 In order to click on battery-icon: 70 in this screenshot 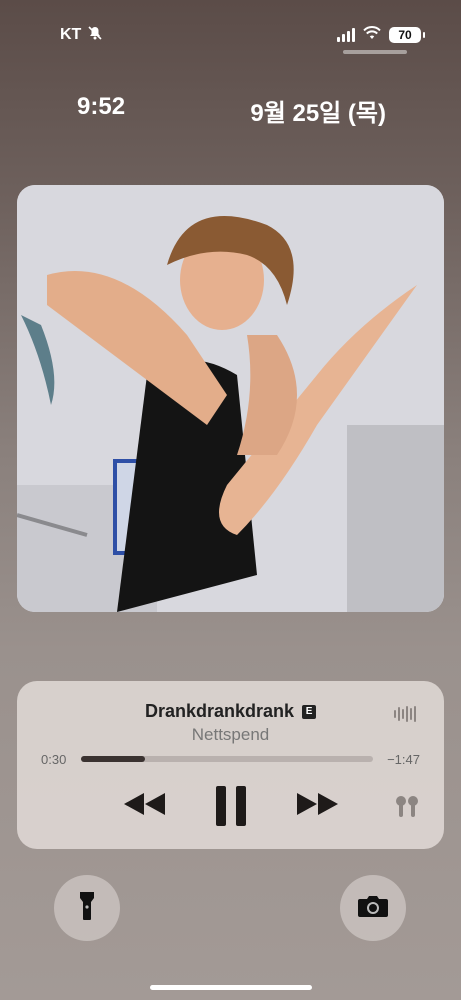, I will do `click(407, 35)`.